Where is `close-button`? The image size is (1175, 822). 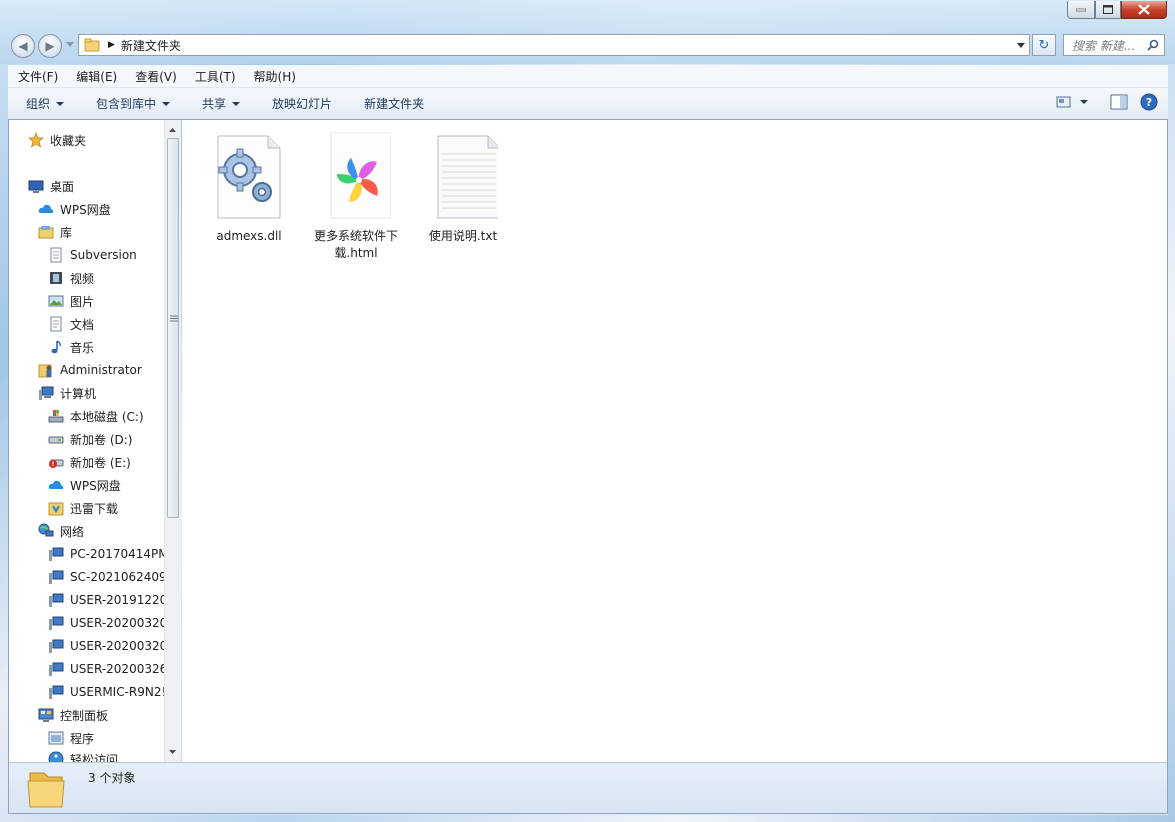
close-button is located at coordinates (1144, 10).